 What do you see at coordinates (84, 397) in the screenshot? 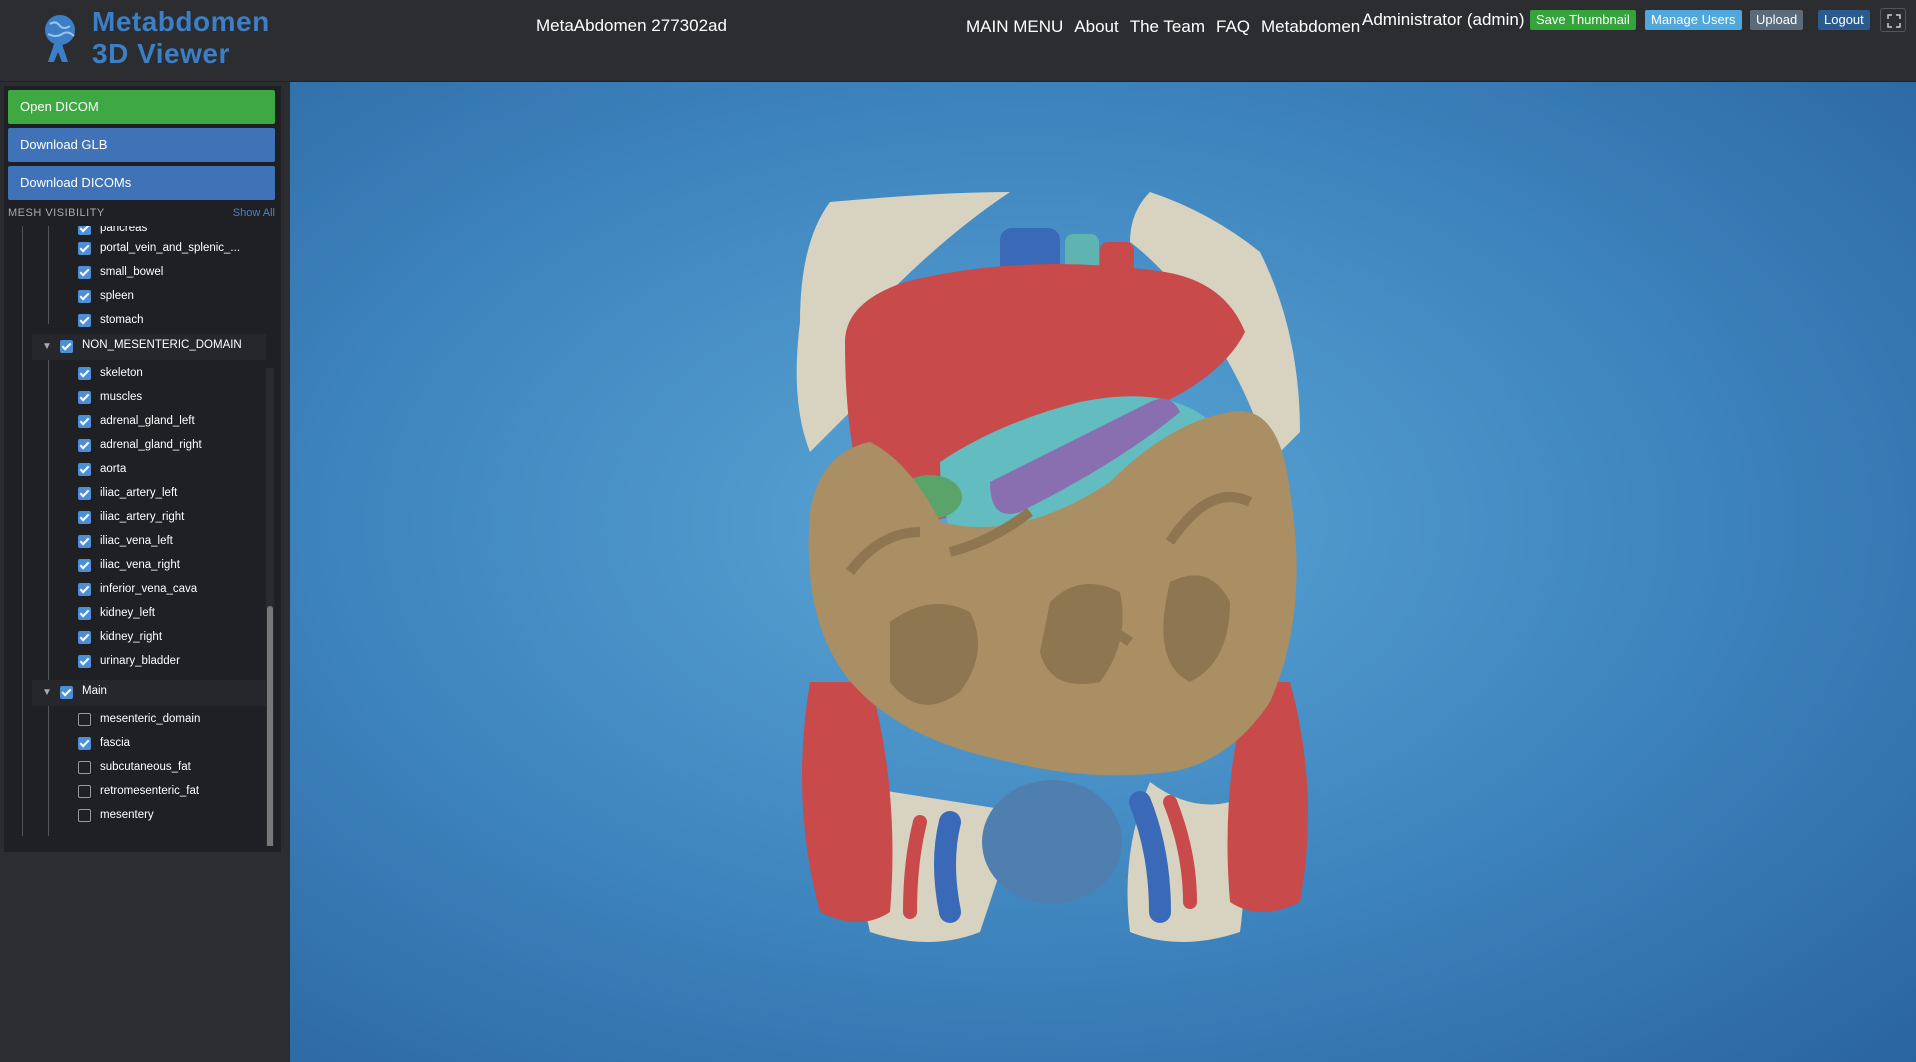
I see `checkbox-muscles` at bounding box center [84, 397].